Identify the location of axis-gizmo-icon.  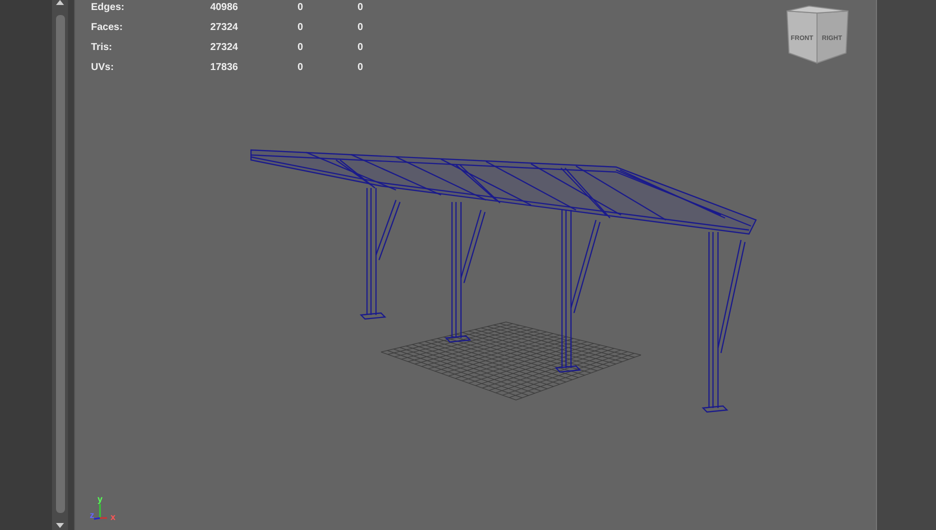
(100, 512).